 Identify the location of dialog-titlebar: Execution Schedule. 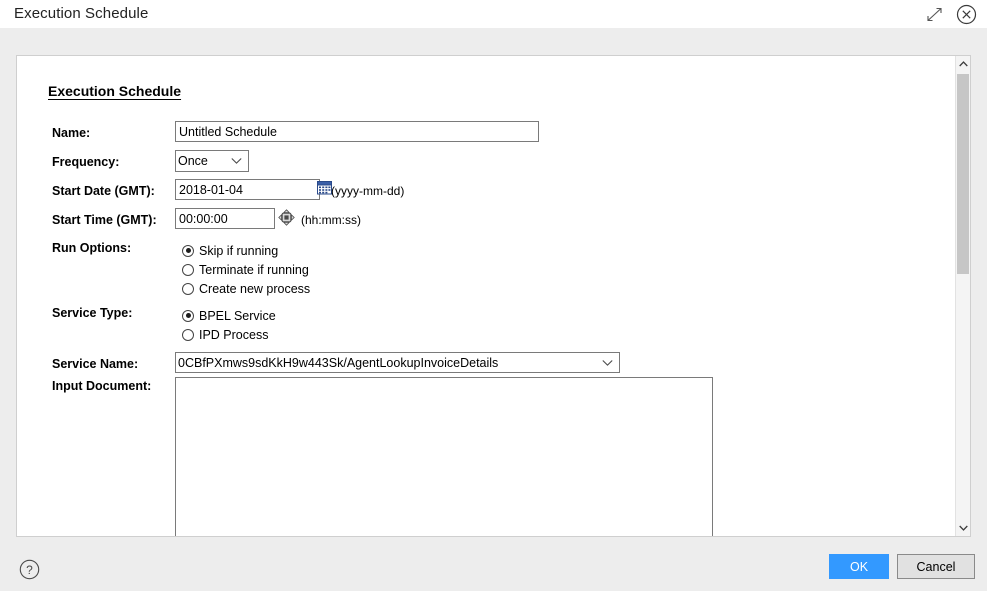
(493, 14).